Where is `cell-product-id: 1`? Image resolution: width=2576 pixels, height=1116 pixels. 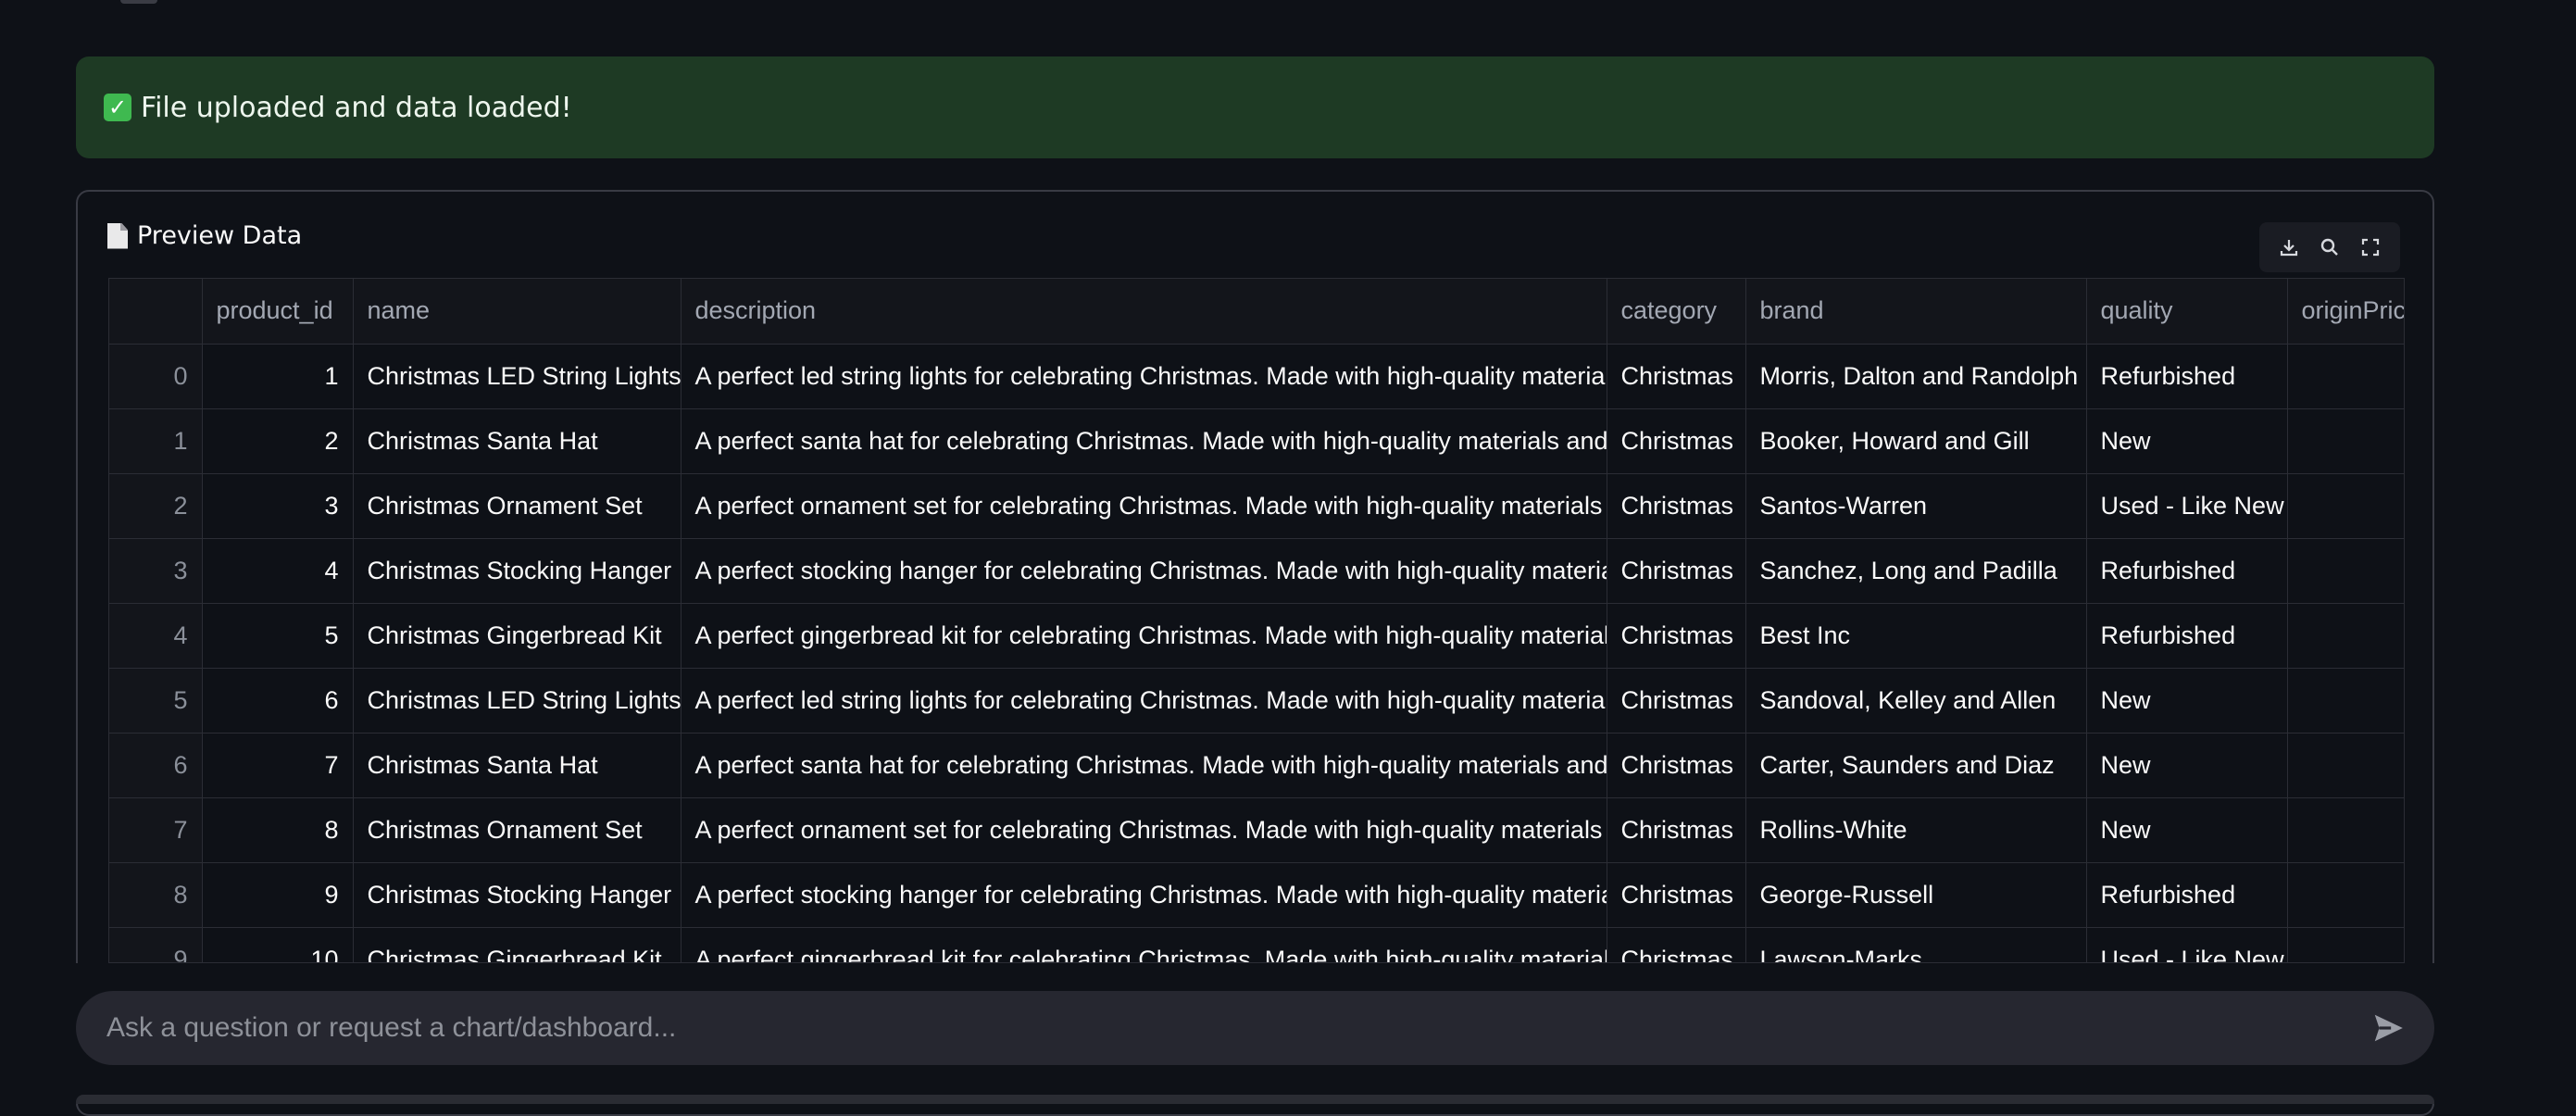 cell-product-id: 1 is located at coordinates (278, 376).